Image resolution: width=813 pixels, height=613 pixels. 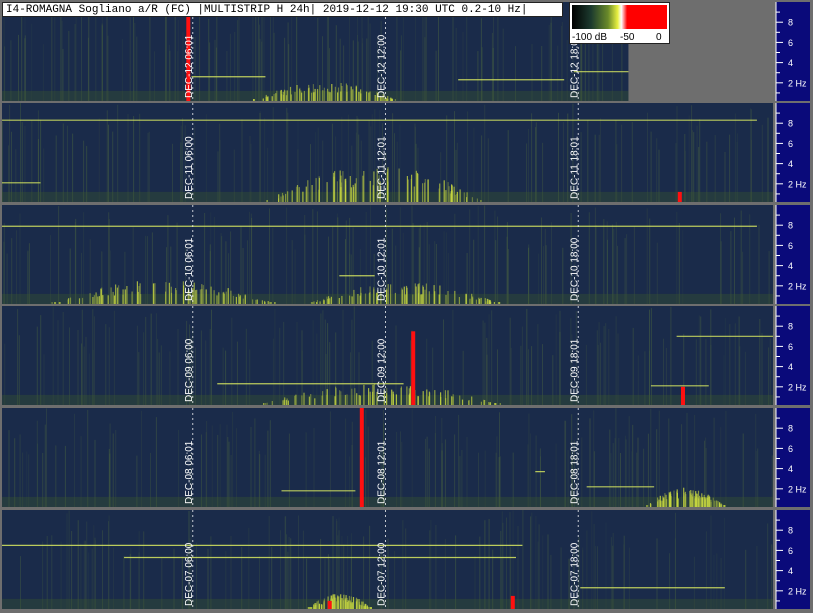 What do you see at coordinates (189, 370) in the screenshot?
I see `time-label: DEC-09 06:00` at bounding box center [189, 370].